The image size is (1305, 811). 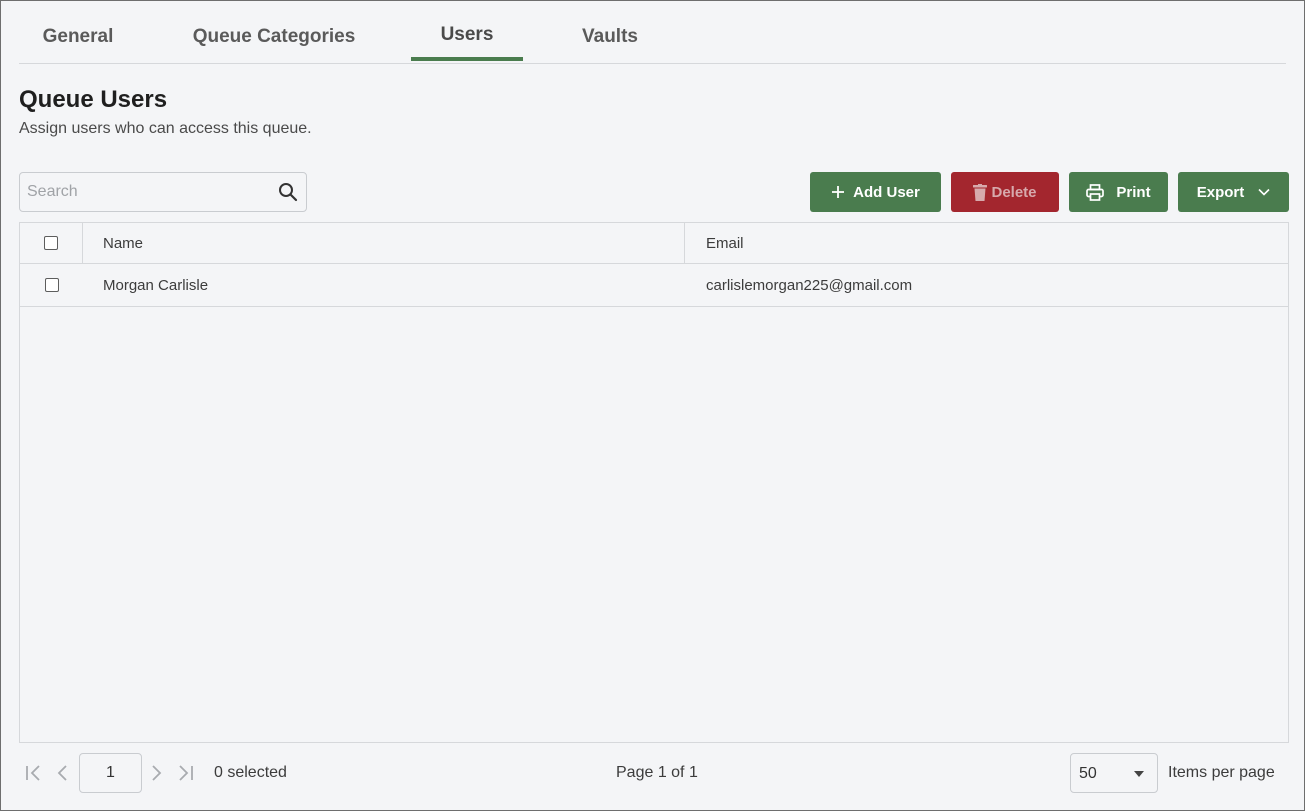 I want to click on chevron-down-icon, so click(x=1264, y=192).